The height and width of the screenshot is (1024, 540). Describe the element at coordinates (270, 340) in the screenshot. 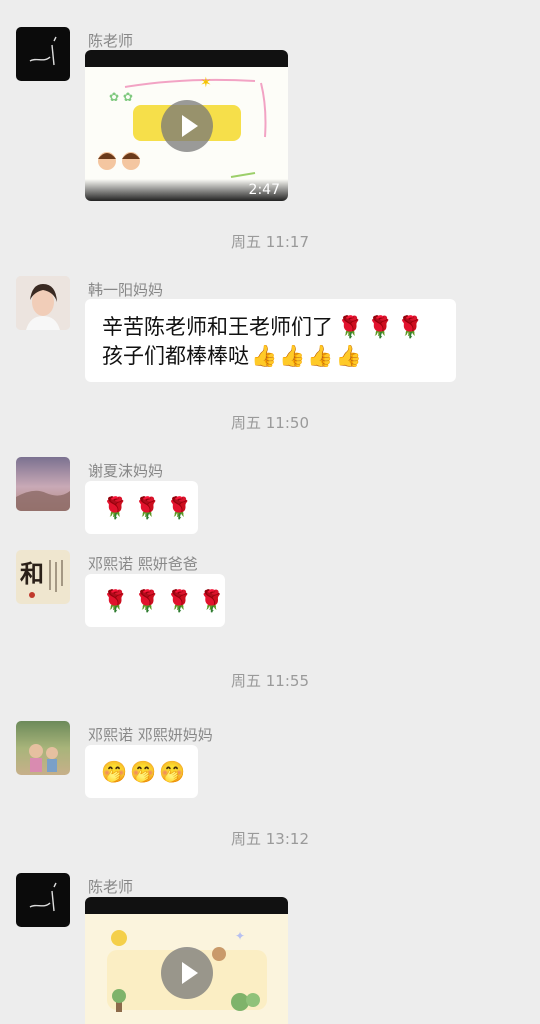

I see `text-message-bubble: 辛苦陈老师和王老师们了 🌹 🌹 🌹 孩子们都棒棒哒 👍 👍 👍 👍` at that location.